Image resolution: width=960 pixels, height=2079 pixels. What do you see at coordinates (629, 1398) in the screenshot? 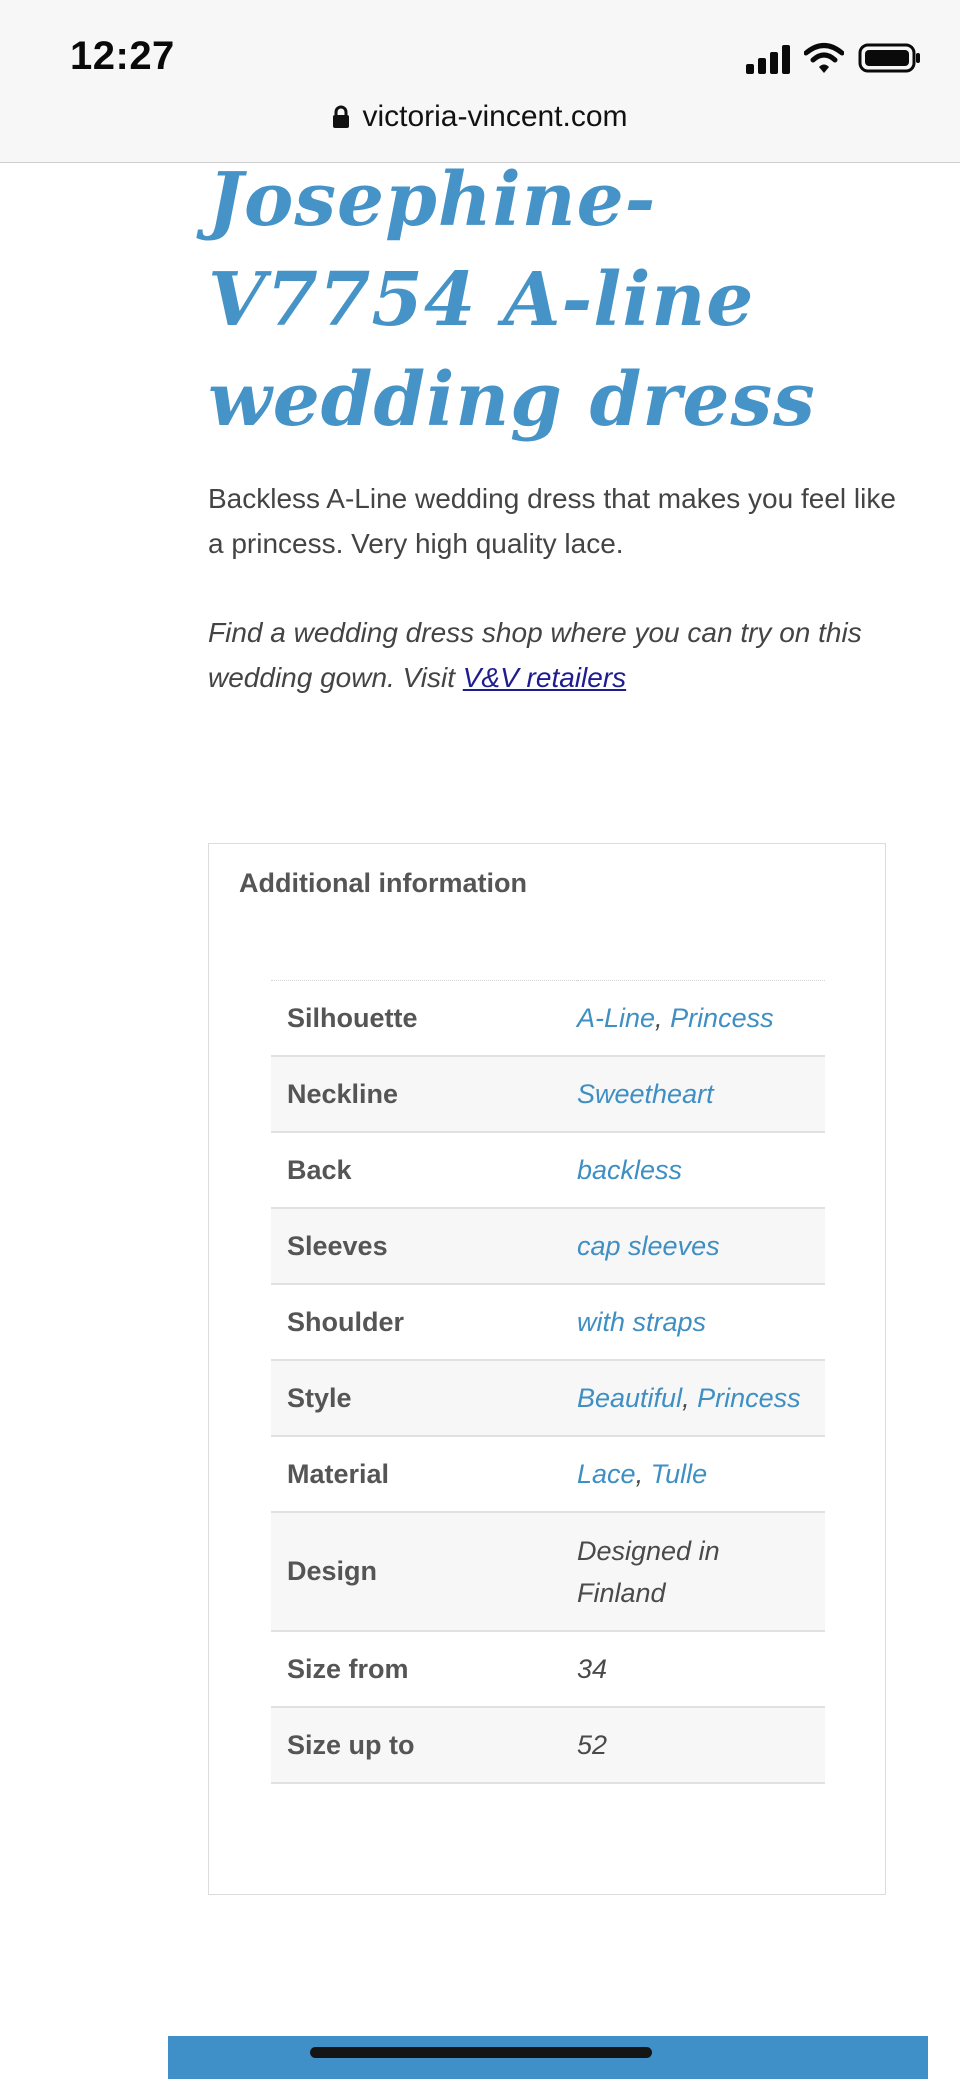
I see `attribute-value-link: Beautiful` at bounding box center [629, 1398].